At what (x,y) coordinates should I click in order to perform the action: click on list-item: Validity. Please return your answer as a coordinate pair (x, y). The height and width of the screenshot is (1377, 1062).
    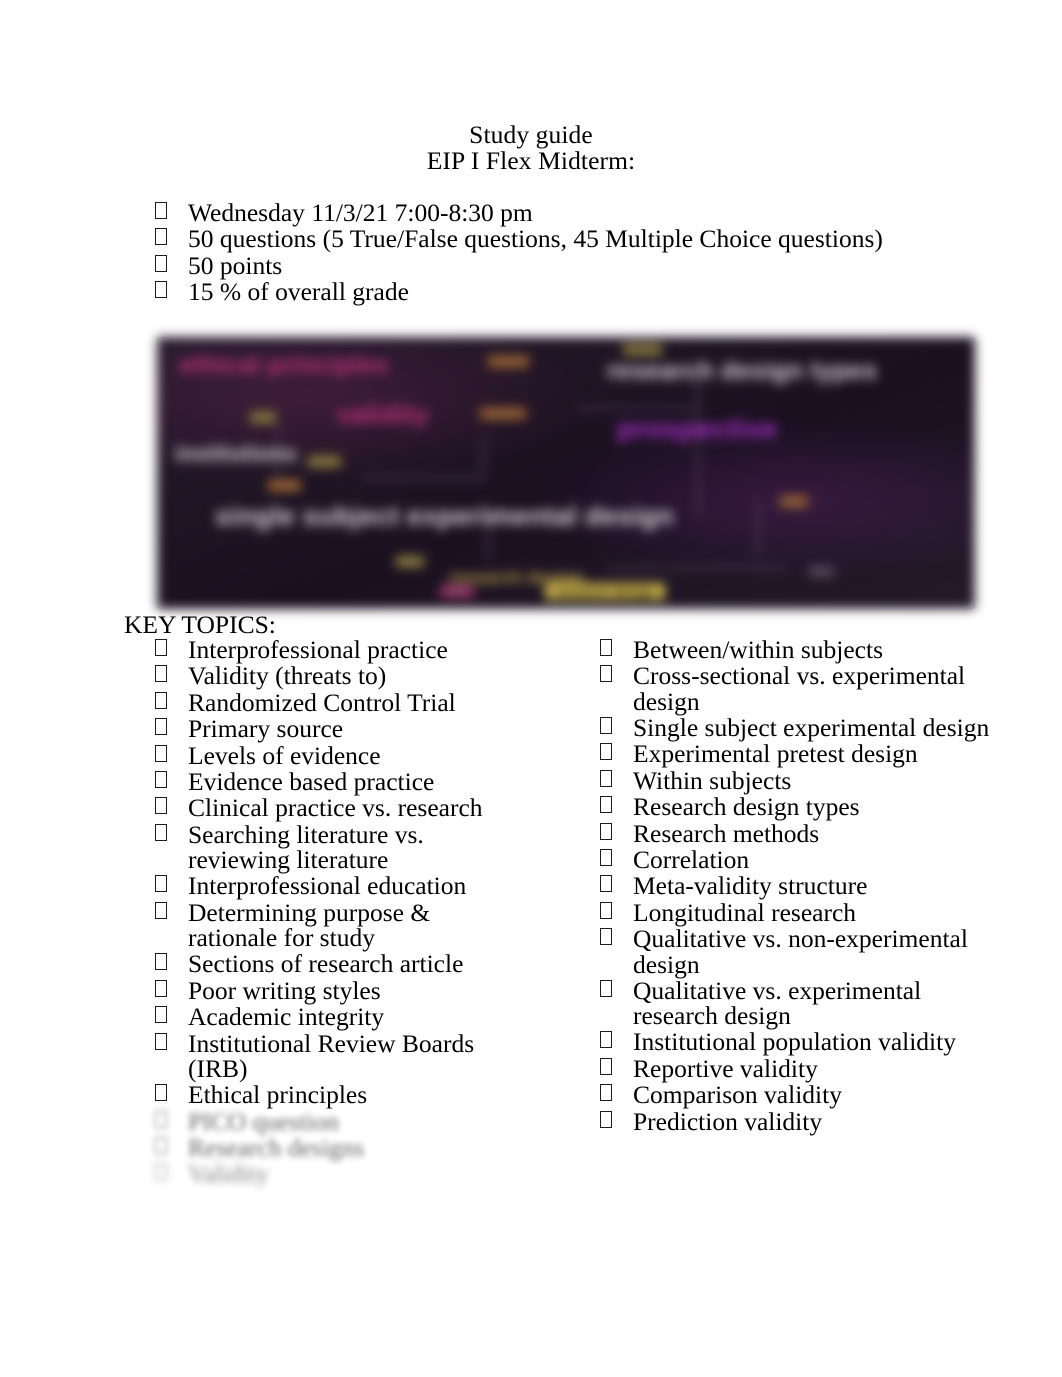
    Looking at the image, I should click on (260, 1174).